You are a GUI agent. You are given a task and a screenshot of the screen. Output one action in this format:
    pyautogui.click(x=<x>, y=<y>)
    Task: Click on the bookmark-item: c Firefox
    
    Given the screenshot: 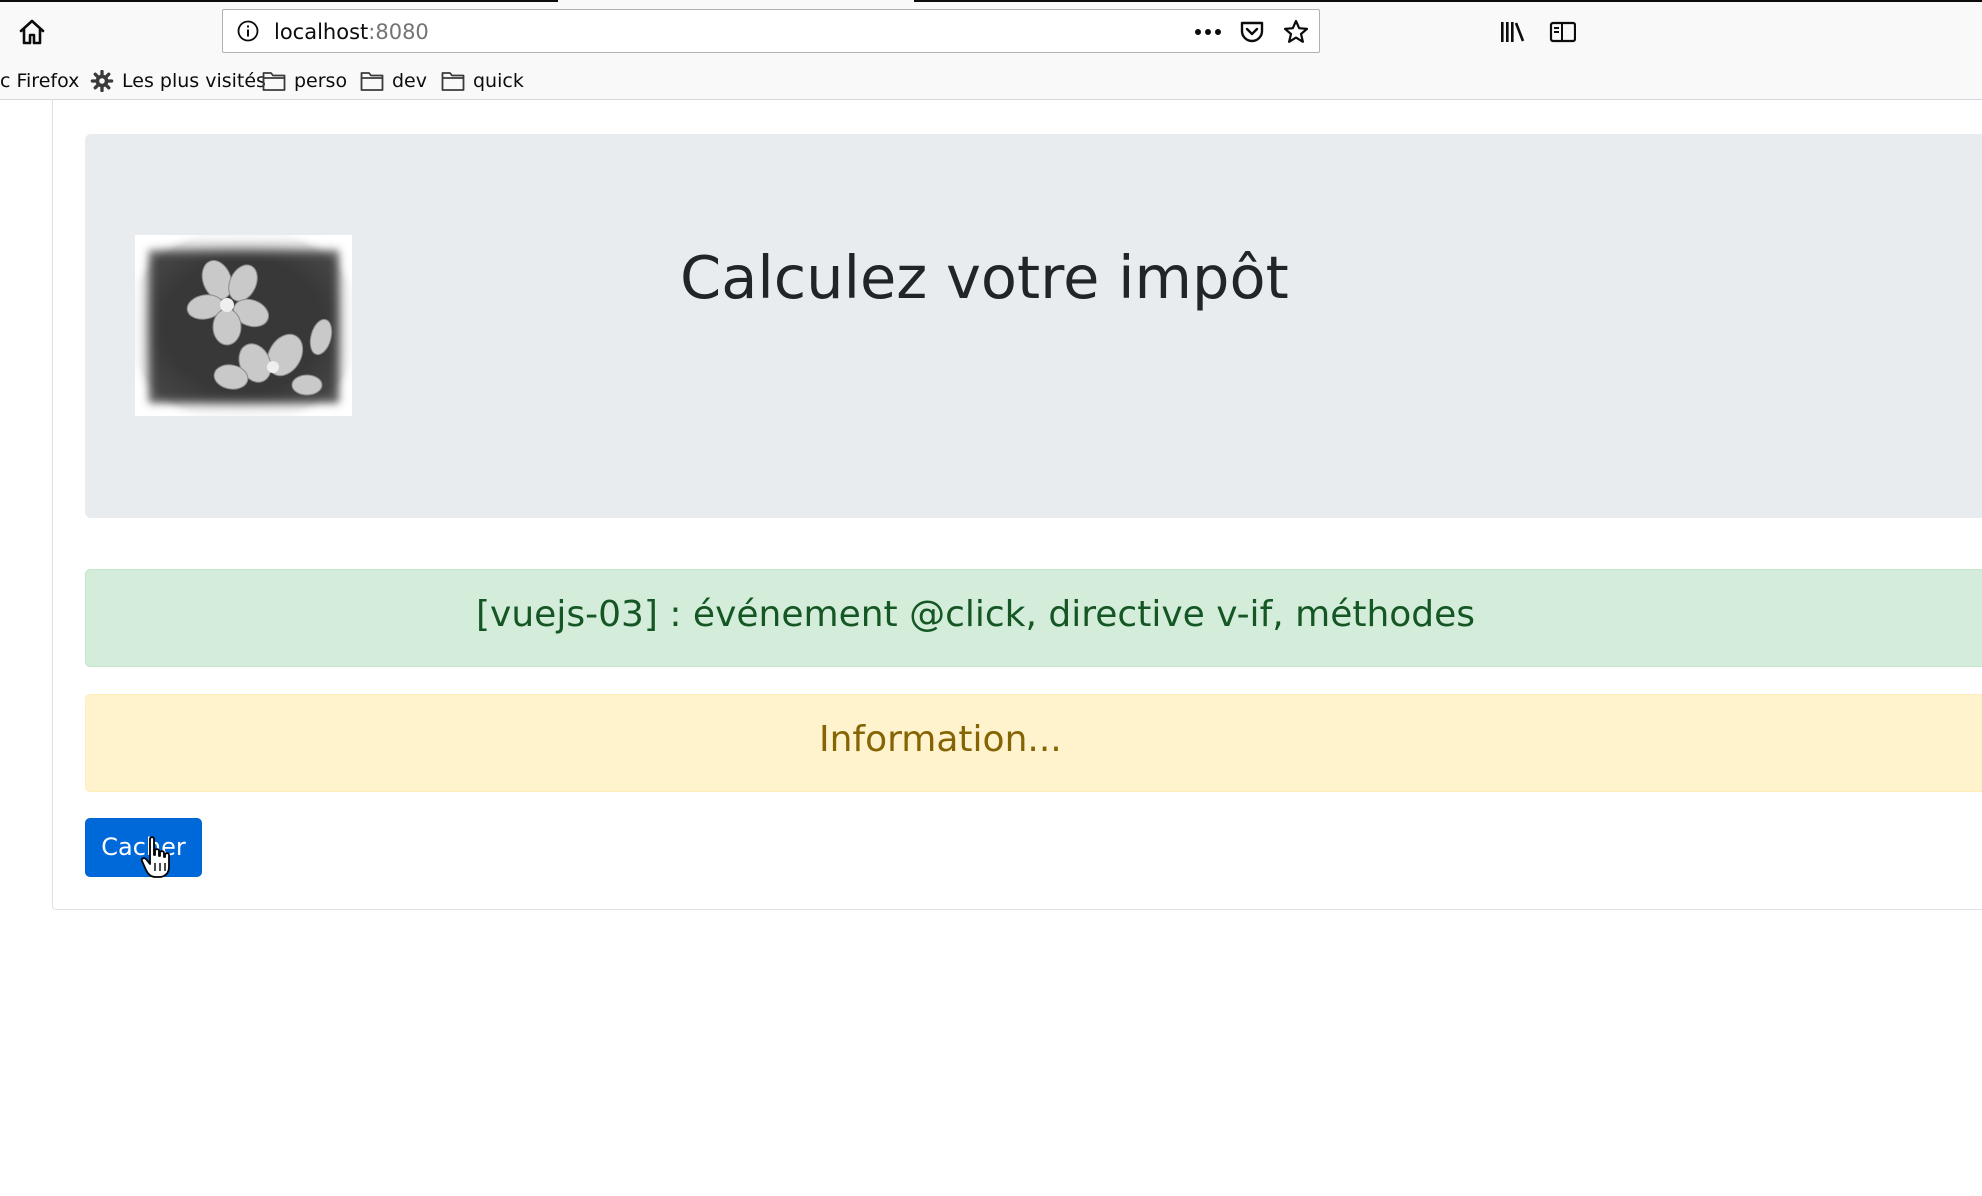 What is the action you would take?
    pyautogui.click(x=39, y=81)
    